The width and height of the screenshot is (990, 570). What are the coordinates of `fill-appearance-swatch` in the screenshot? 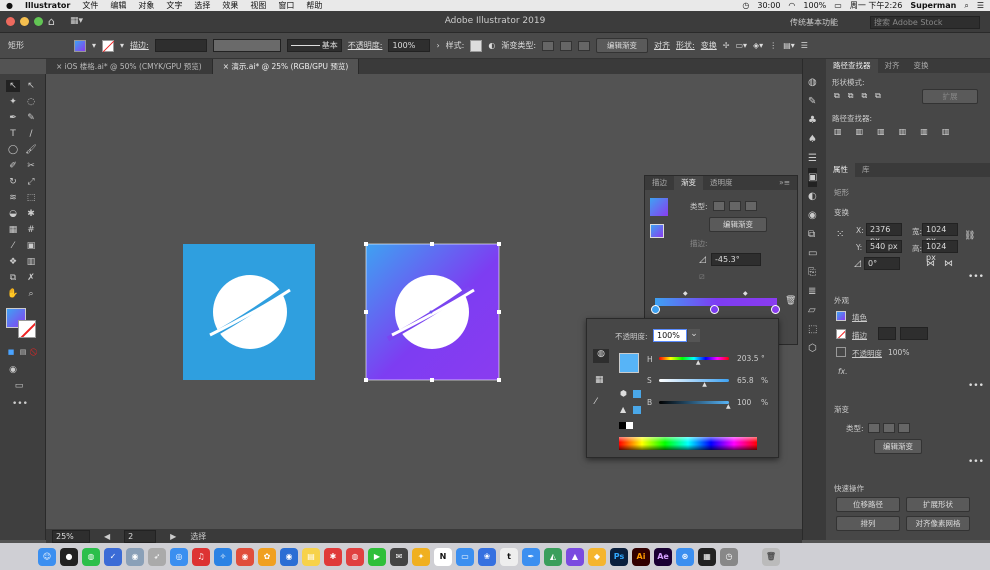 It's located at (841, 316).